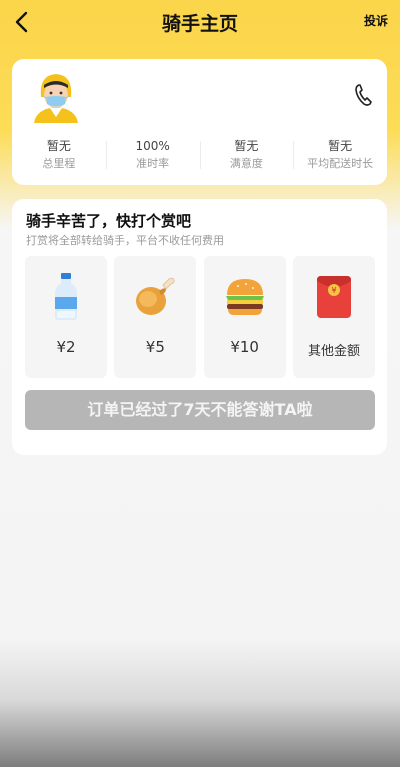 Image resolution: width=400 pixels, height=767 pixels. I want to click on tip-options: ¥2 ¥5 ¥10 ¥ 其他金额, so click(200, 317).